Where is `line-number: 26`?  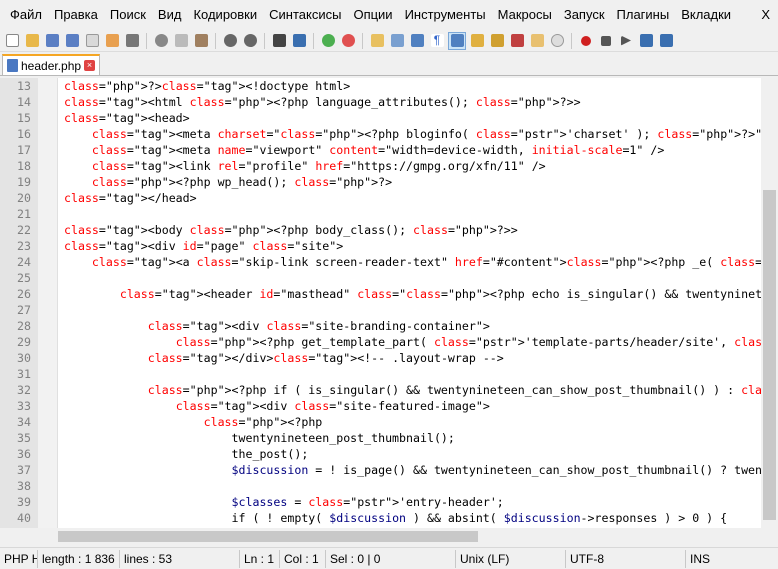
line-number: 26 is located at coordinates (24, 294).